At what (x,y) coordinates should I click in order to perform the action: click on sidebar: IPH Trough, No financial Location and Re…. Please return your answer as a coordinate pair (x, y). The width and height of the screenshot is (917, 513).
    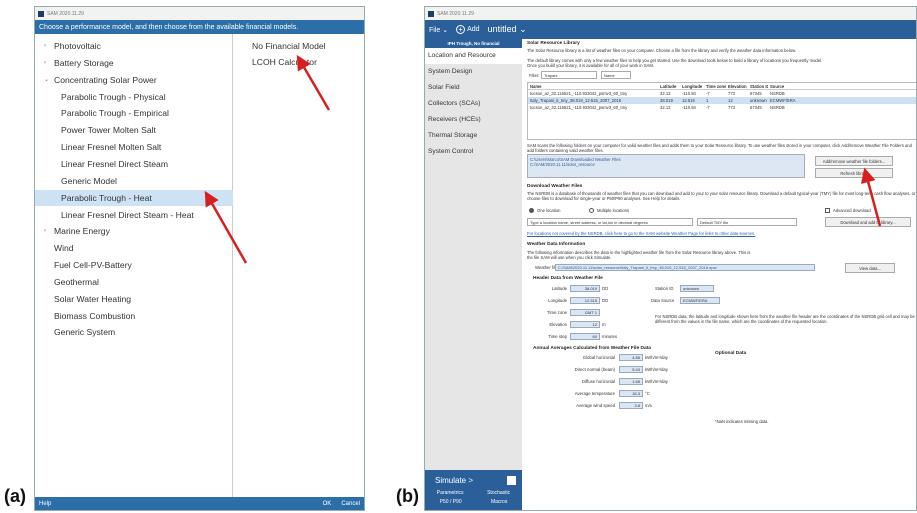
    Looking at the image, I should click on (473, 274).